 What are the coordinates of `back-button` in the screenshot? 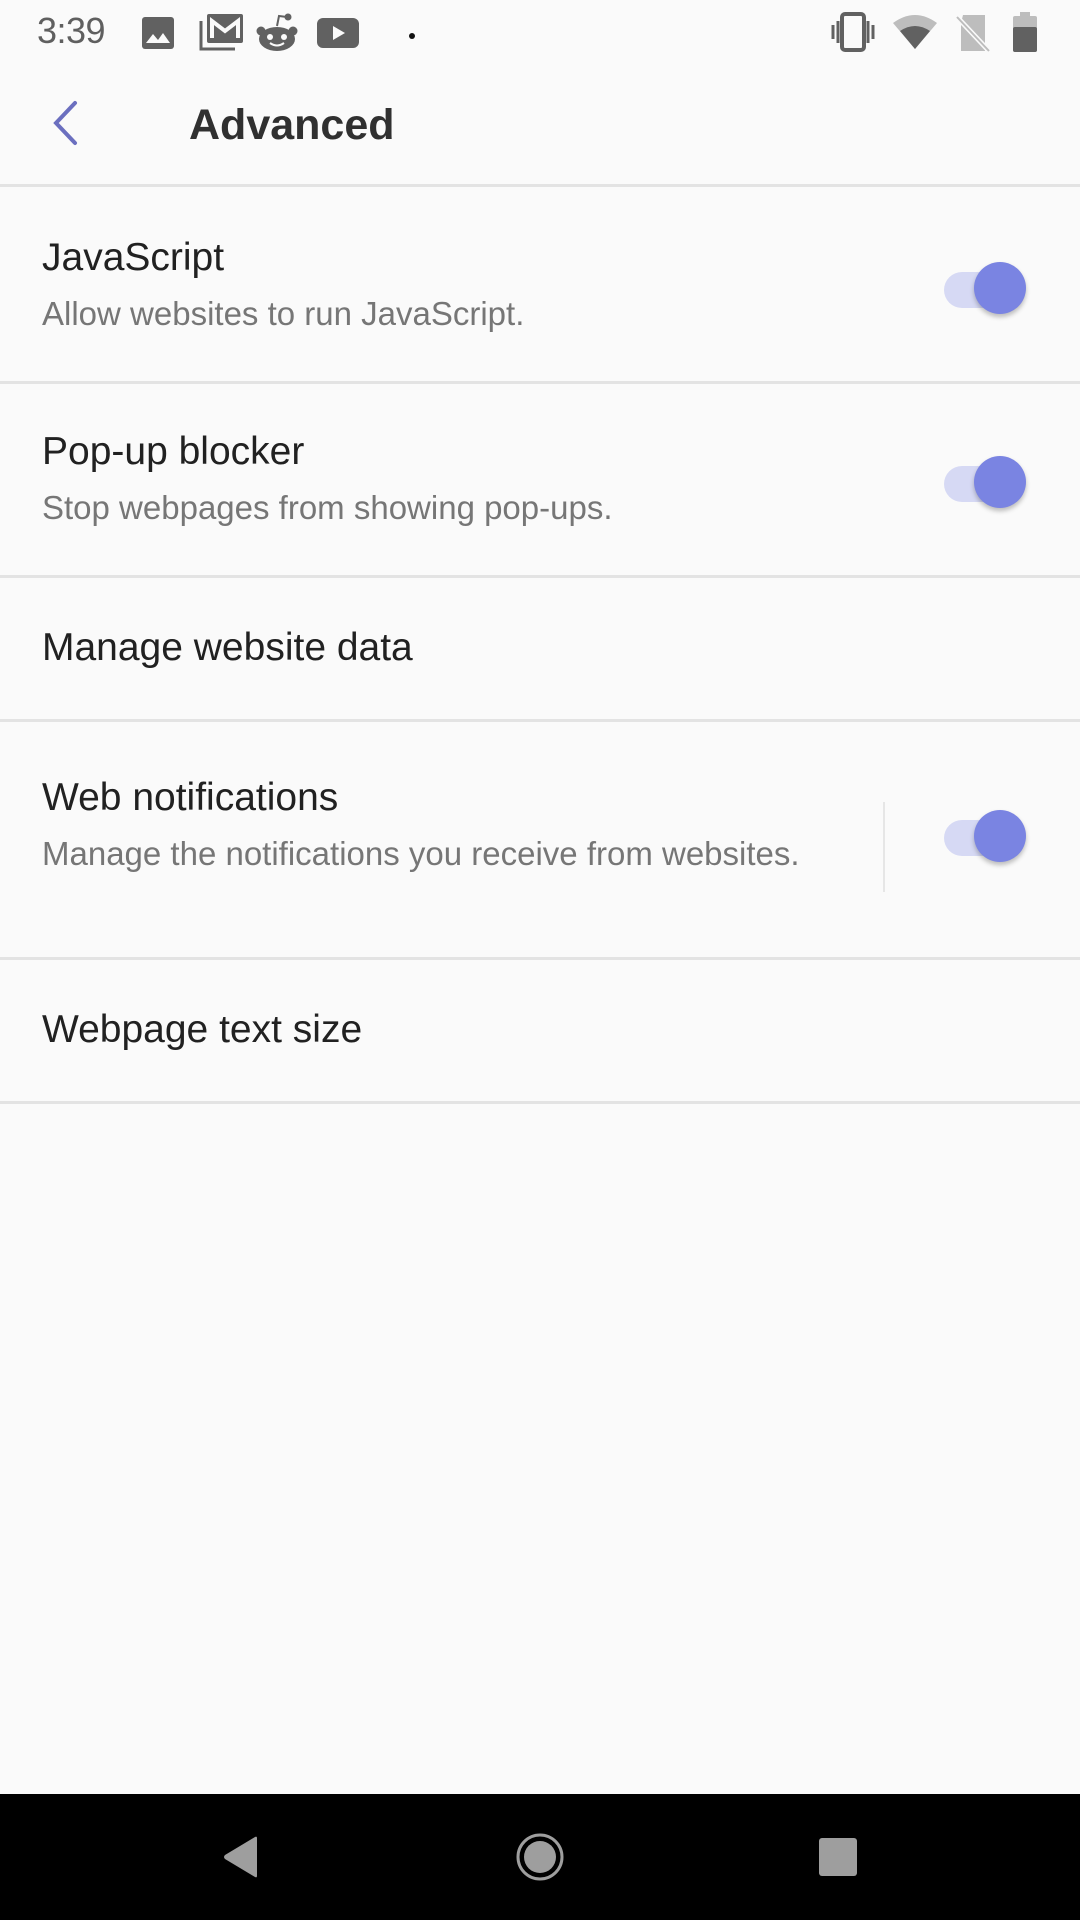 It's located at (66, 125).